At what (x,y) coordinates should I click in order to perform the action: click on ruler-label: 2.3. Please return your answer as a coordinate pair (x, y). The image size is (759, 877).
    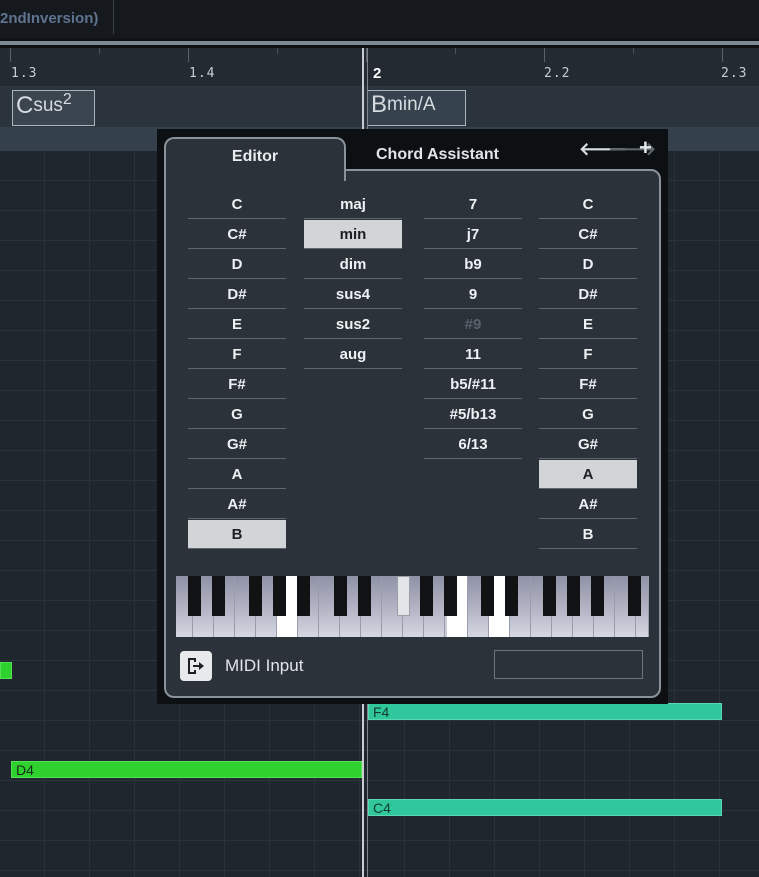
    Looking at the image, I should click on (734, 73).